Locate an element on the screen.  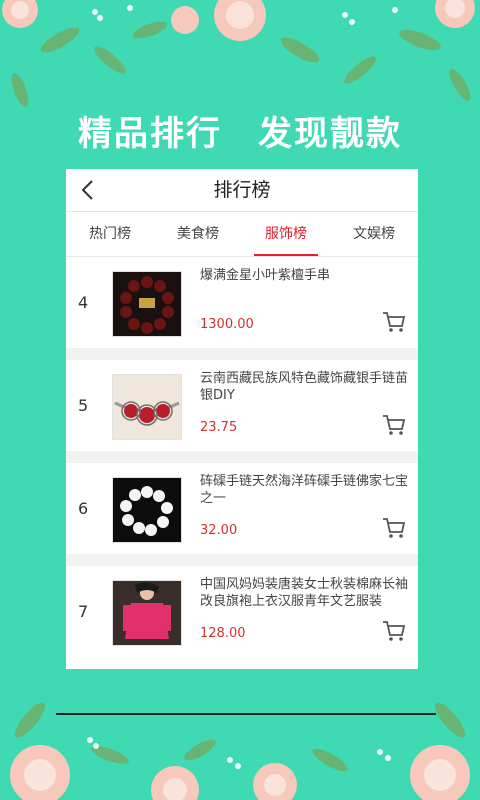
list-item: 4 爆满金星小叶紫檀手串 1300.00 is located at coordinates (242, 302).